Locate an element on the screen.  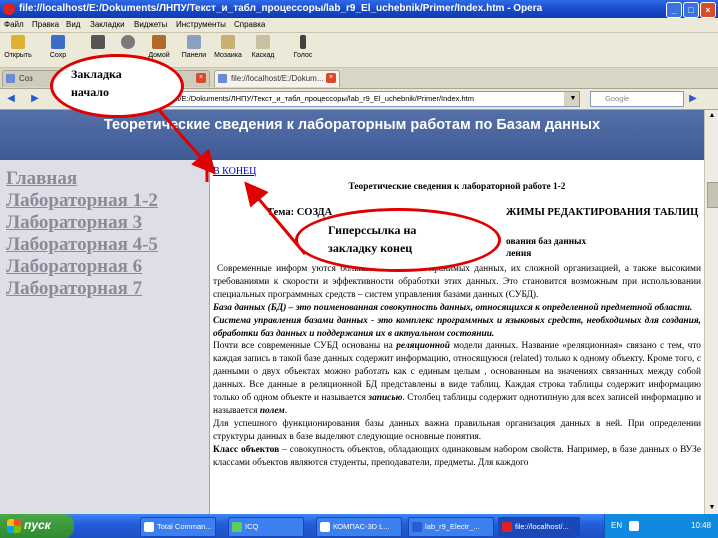
magnifier-icon is located at coordinates (128, 42).